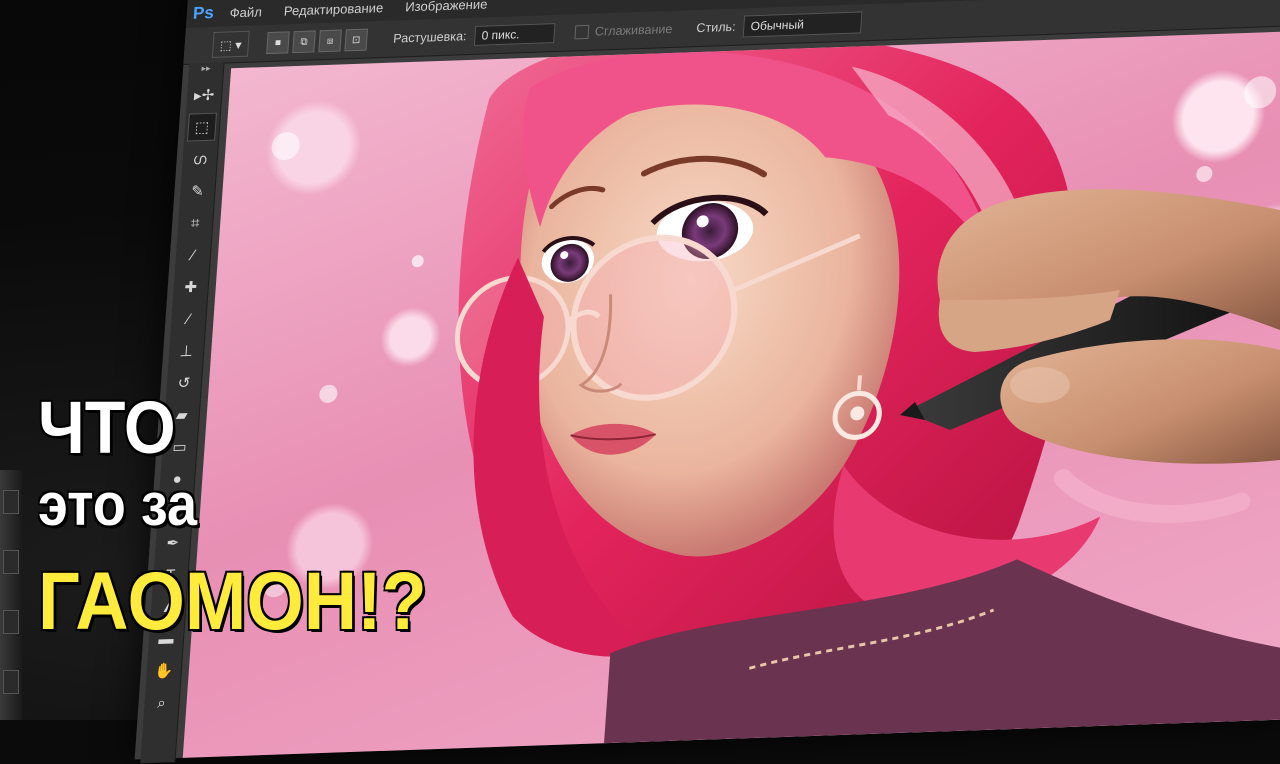 This screenshot has height=764, width=1280. I want to click on overlay-title-line2: это за, so click(118, 504).